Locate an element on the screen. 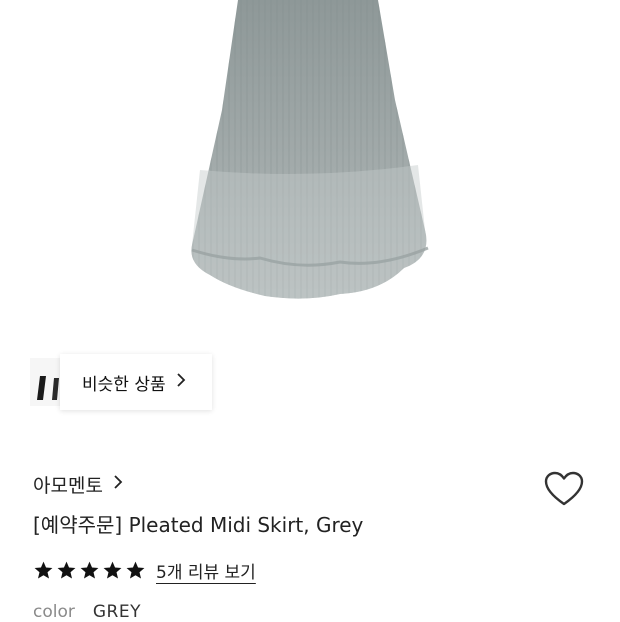 The width and height of the screenshot is (620, 622). heart-outline-icon is located at coordinates (564, 489).